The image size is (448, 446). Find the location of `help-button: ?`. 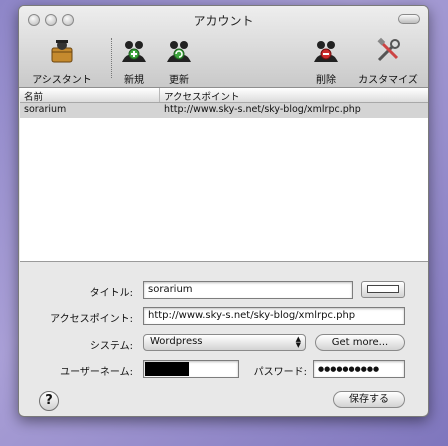

help-button: ? is located at coordinates (49, 401).